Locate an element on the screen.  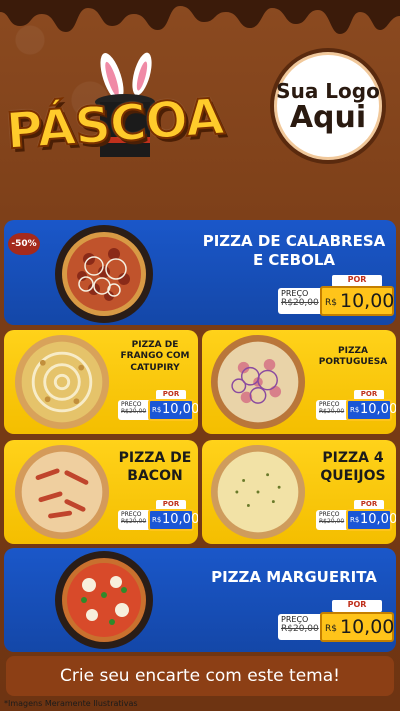
product-name: PIZZA PORTUGUESA is located at coordinates (353, 357).